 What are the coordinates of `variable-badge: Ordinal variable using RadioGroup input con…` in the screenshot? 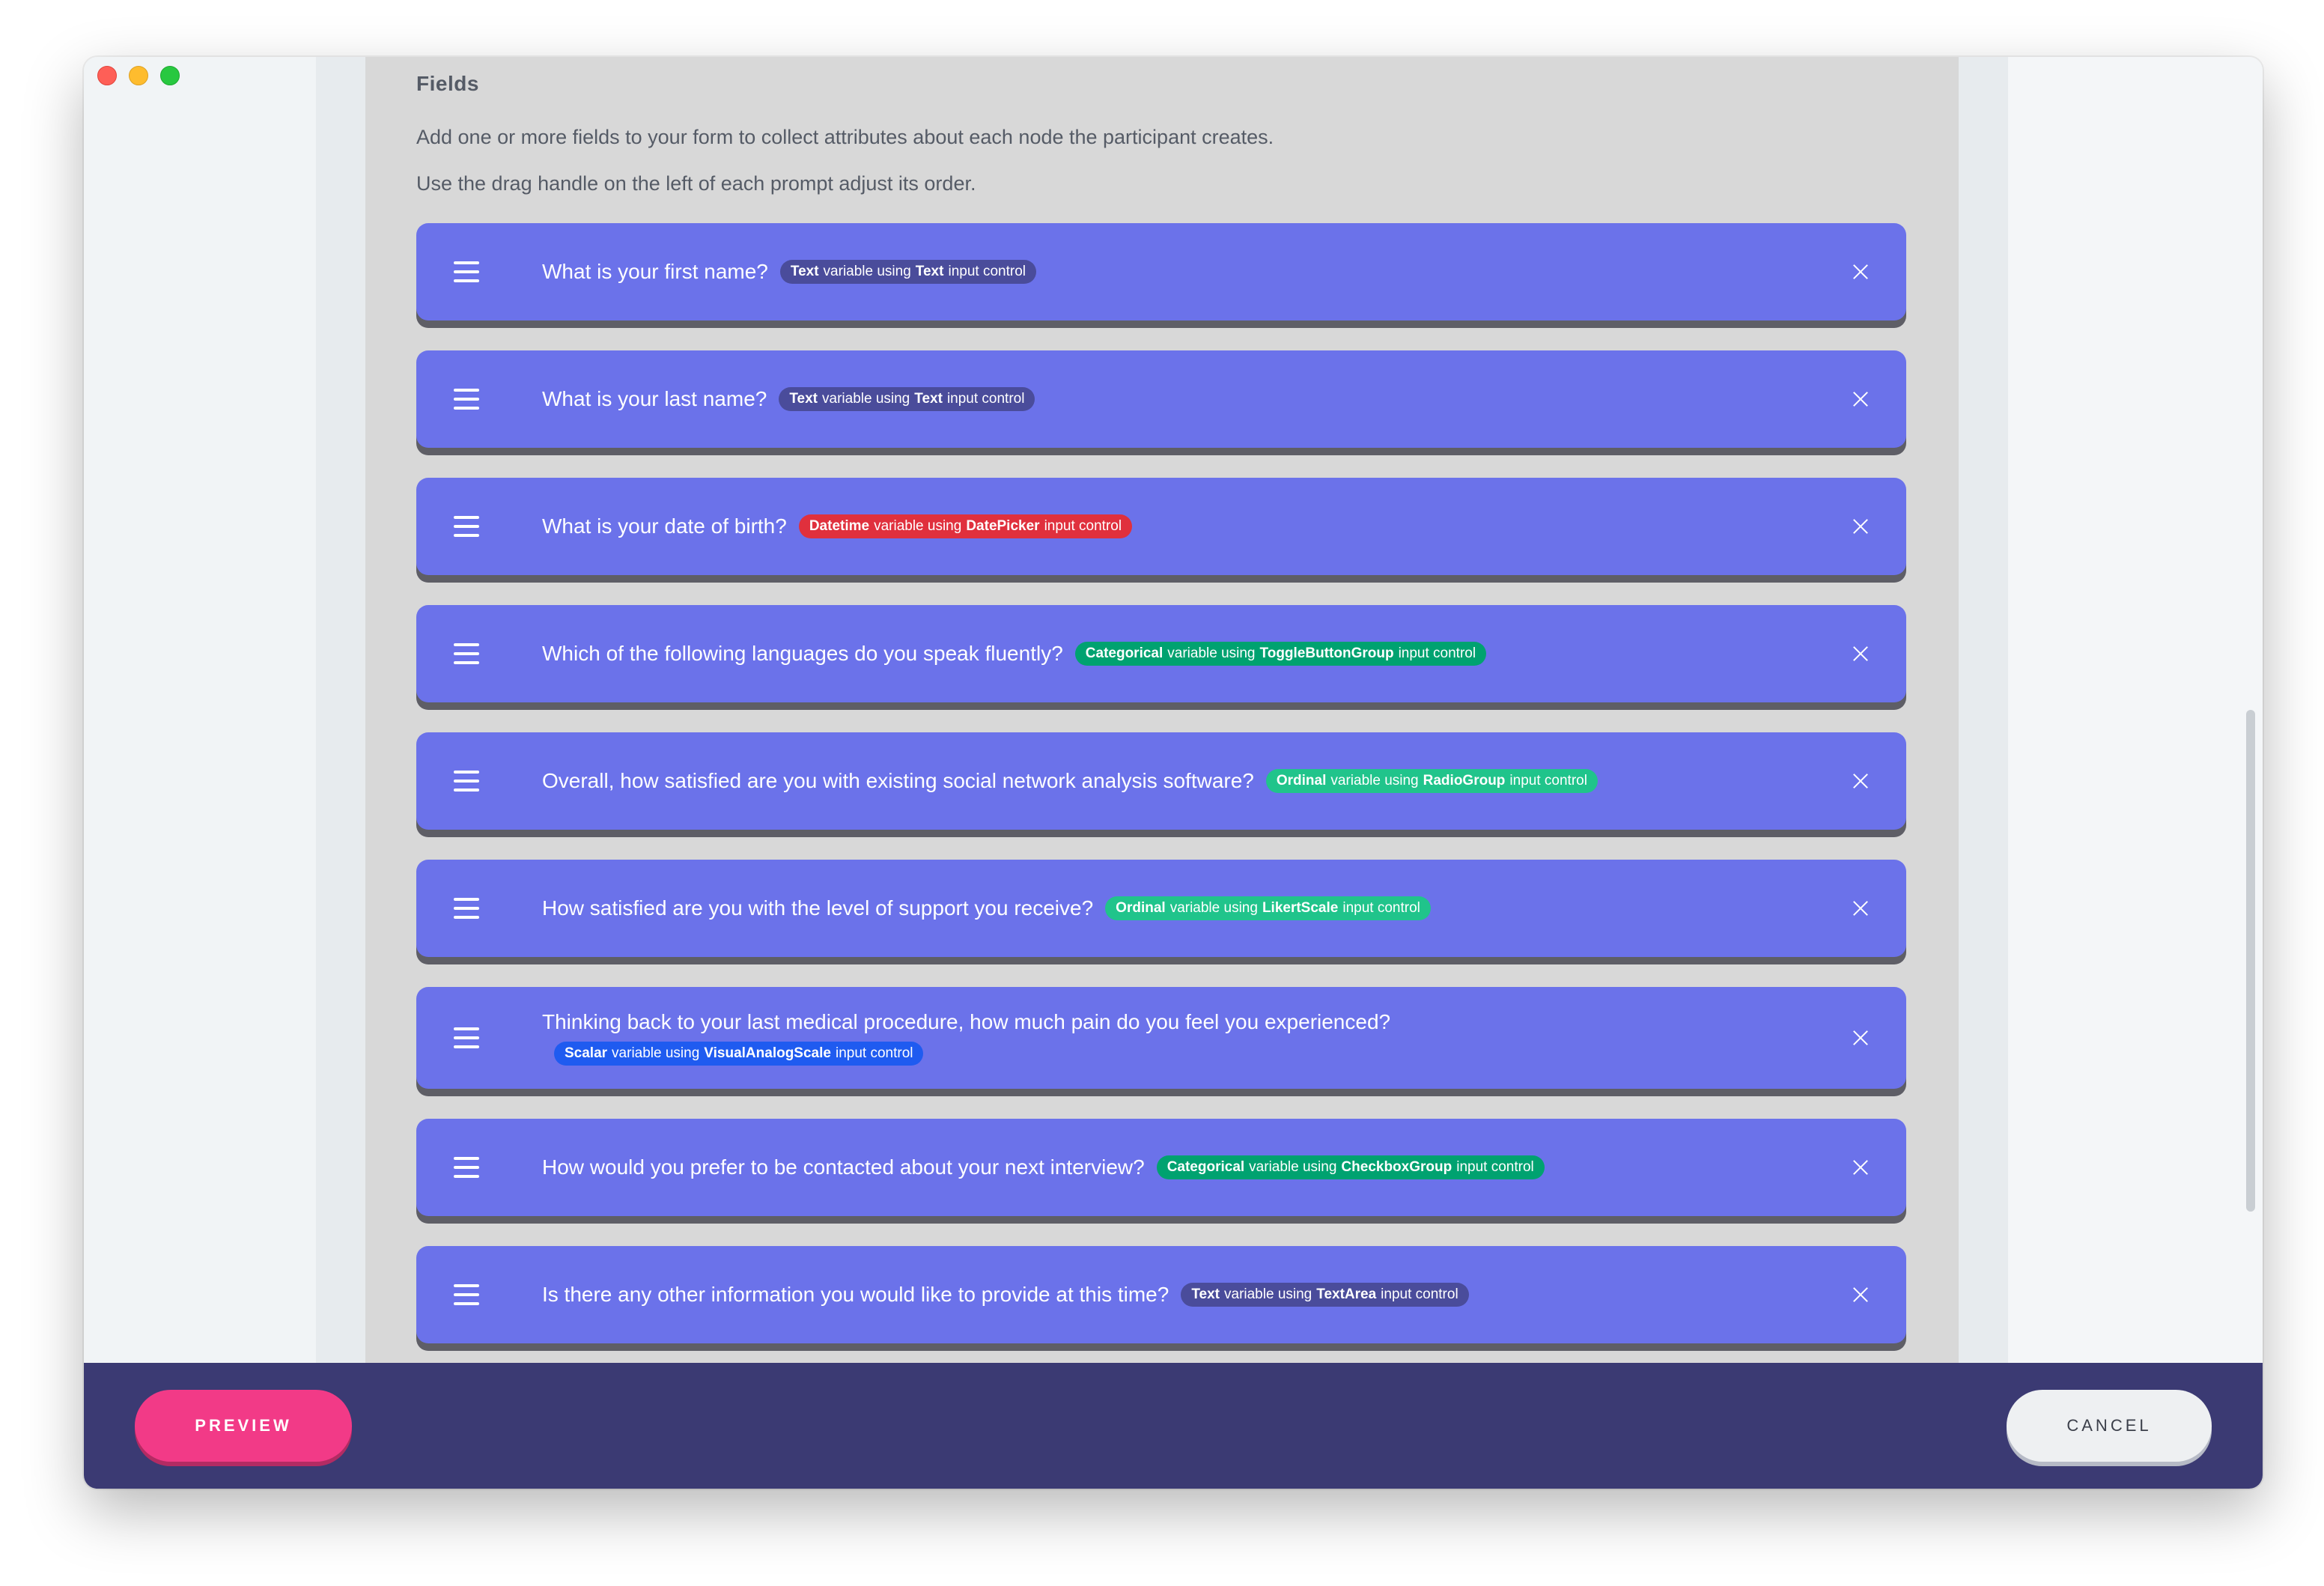 It's located at (1431, 781).